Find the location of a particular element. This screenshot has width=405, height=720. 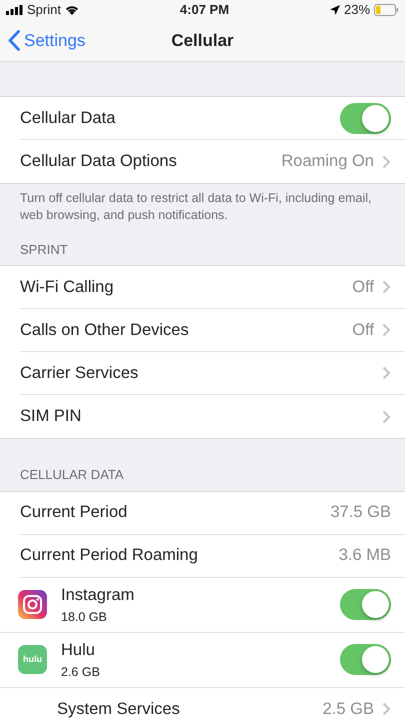

row-value: 37.5 GB is located at coordinates (360, 513).